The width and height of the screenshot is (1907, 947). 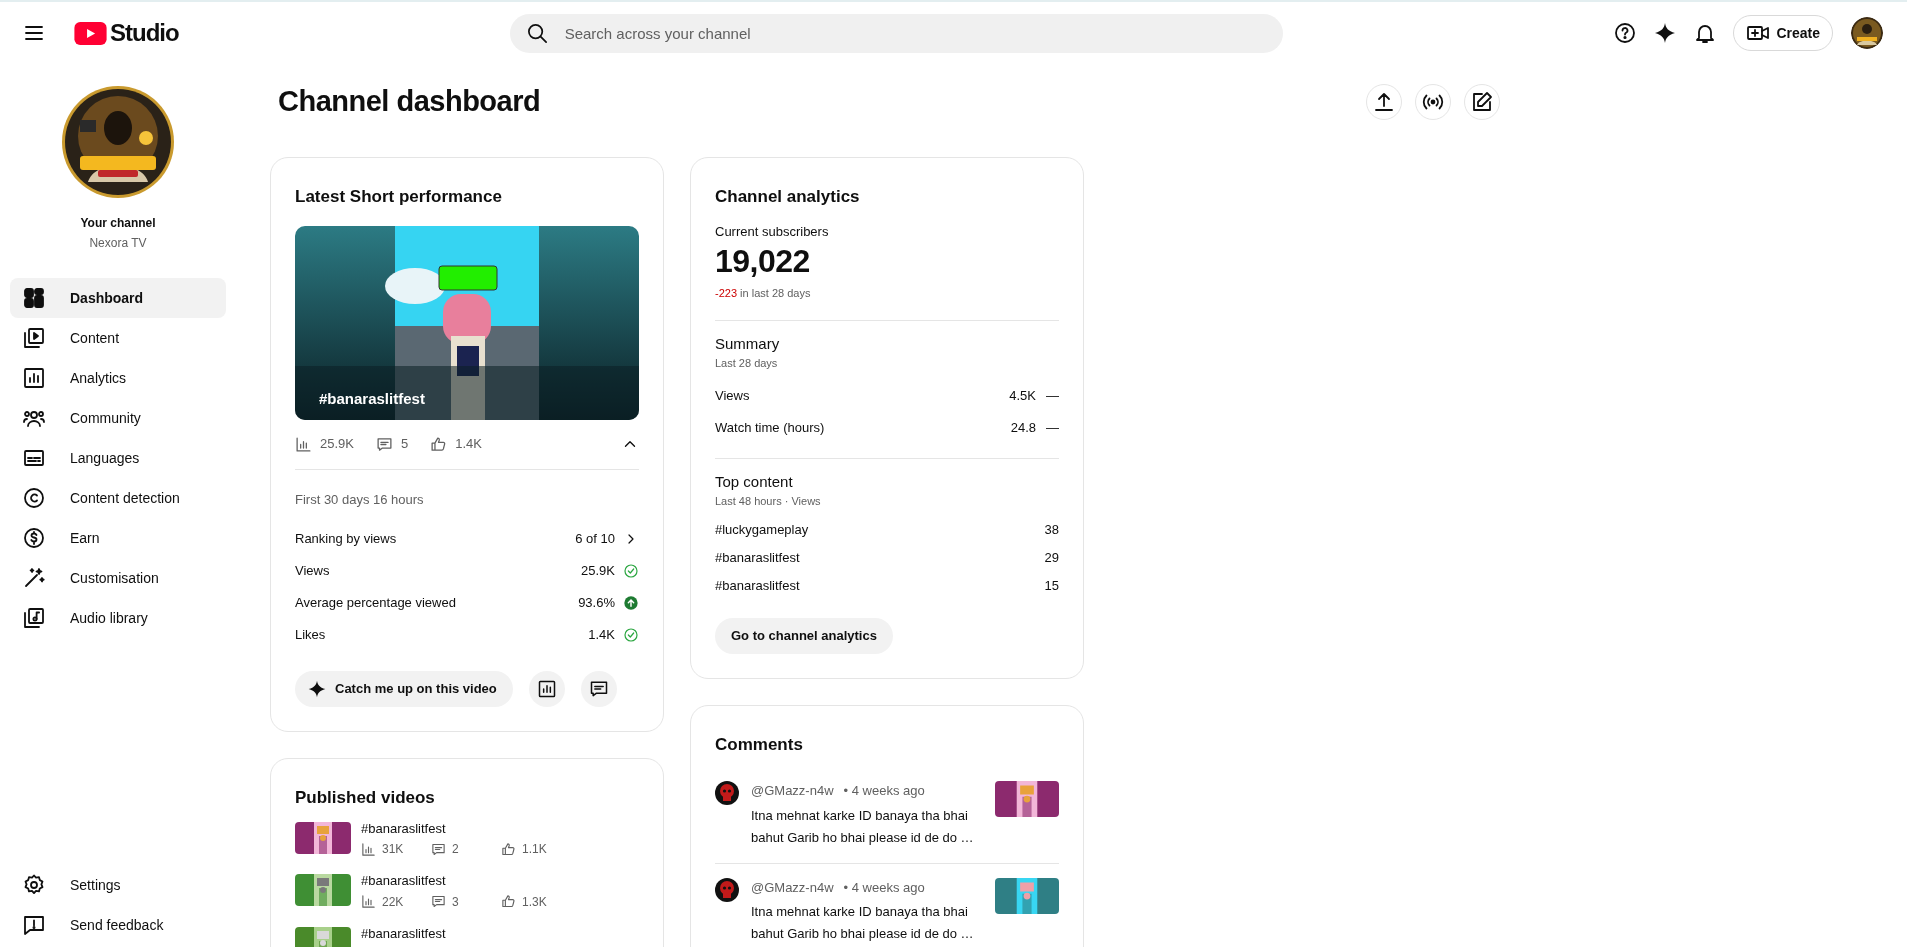 What do you see at coordinates (118, 498) in the screenshot?
I see `sidebar-item: Content detection` at bounding box center [118, 498].